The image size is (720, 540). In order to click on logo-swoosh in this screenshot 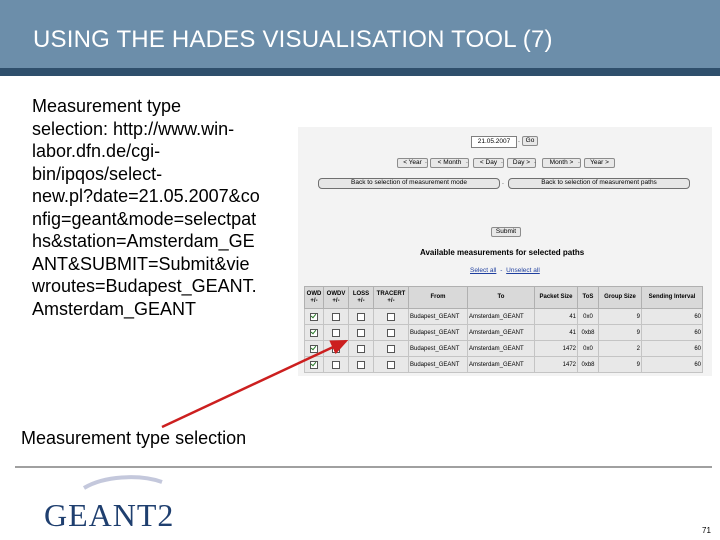, I will do `click(122, 482)`.